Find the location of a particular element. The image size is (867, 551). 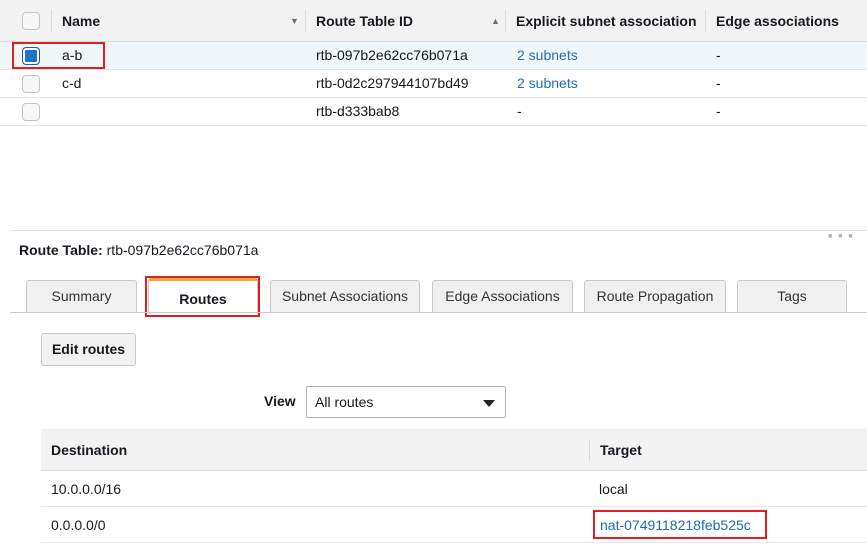

edit-routes-button: Edit routes is located at coordinates (88, 349).